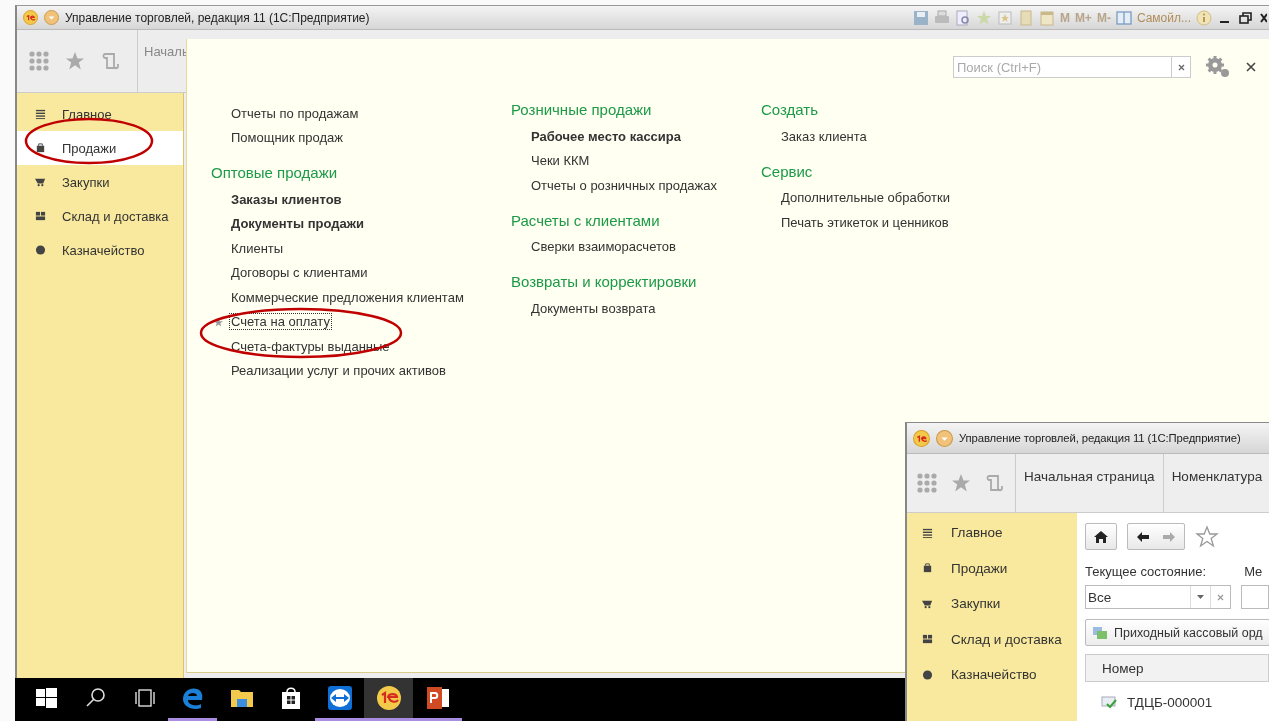 This screenshot has height=721, width=1269. What do you see at coordinates (275, 172) in the screenshot?
I see `section-heading: Оптовые продажи` at bounding box center [275, 172].